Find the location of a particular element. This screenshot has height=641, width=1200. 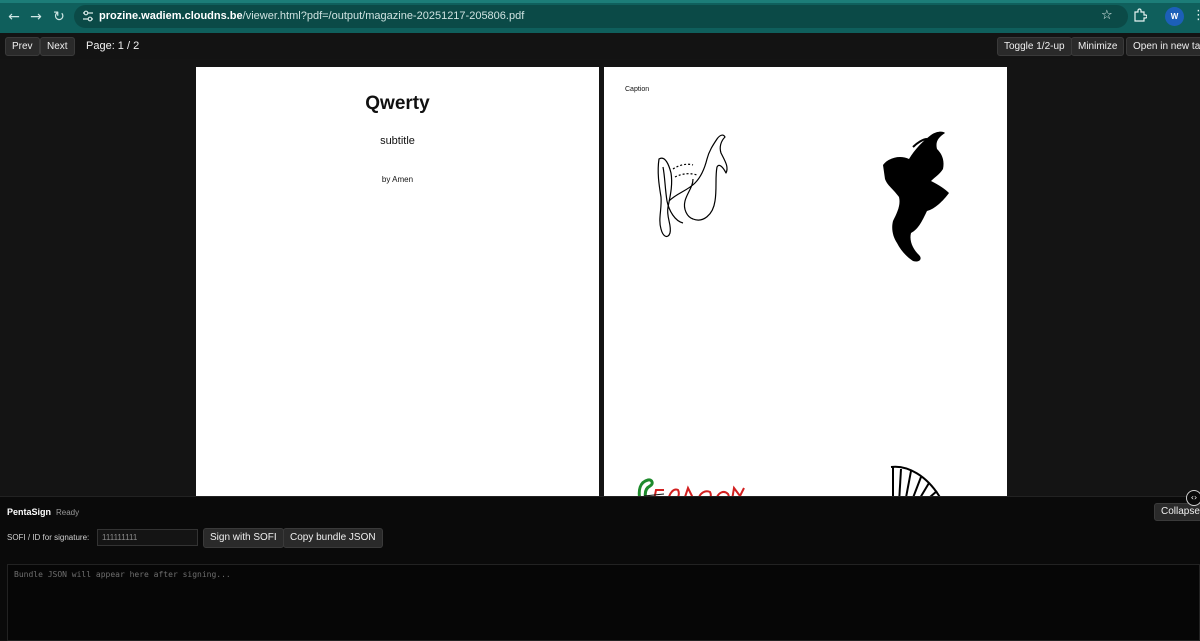

url-host: prozine.wadiem.cloudns.be is located at coordinates (171, 16).